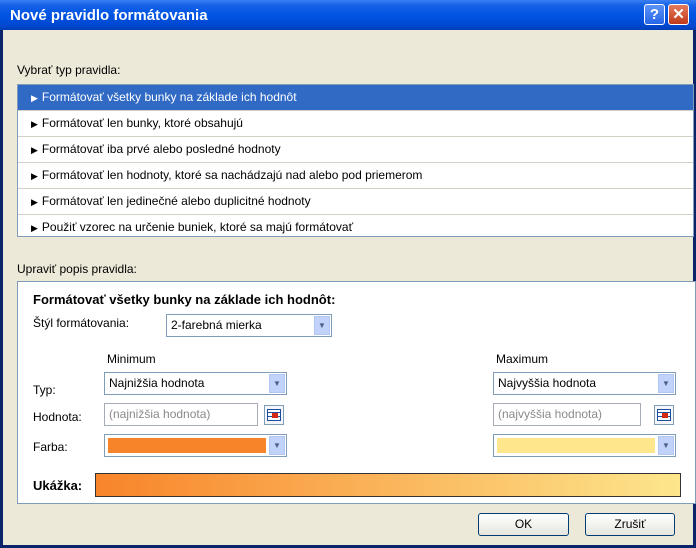  I want to click on title-bar: Nové pravidlo formátovania ? ✕, so click(348, 15).